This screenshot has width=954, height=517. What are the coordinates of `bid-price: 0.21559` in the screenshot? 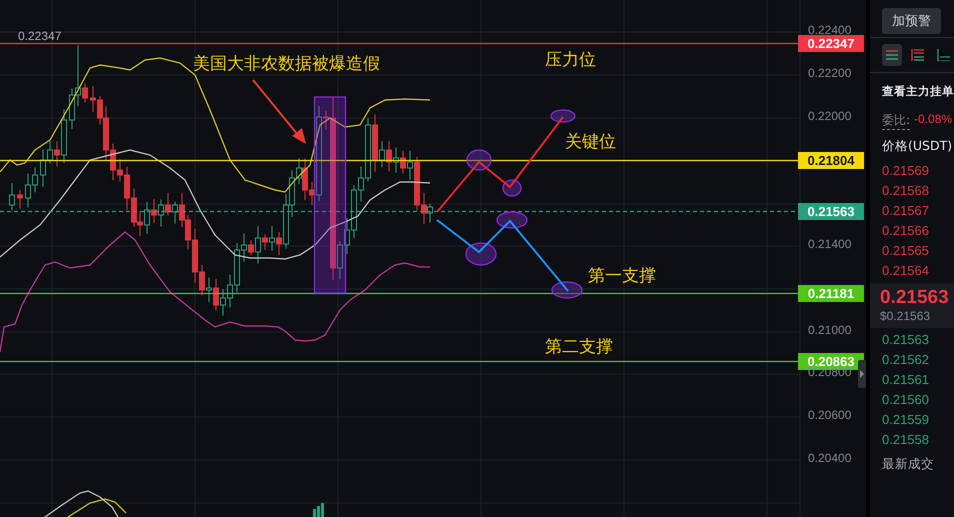 It's located at (905, 420).